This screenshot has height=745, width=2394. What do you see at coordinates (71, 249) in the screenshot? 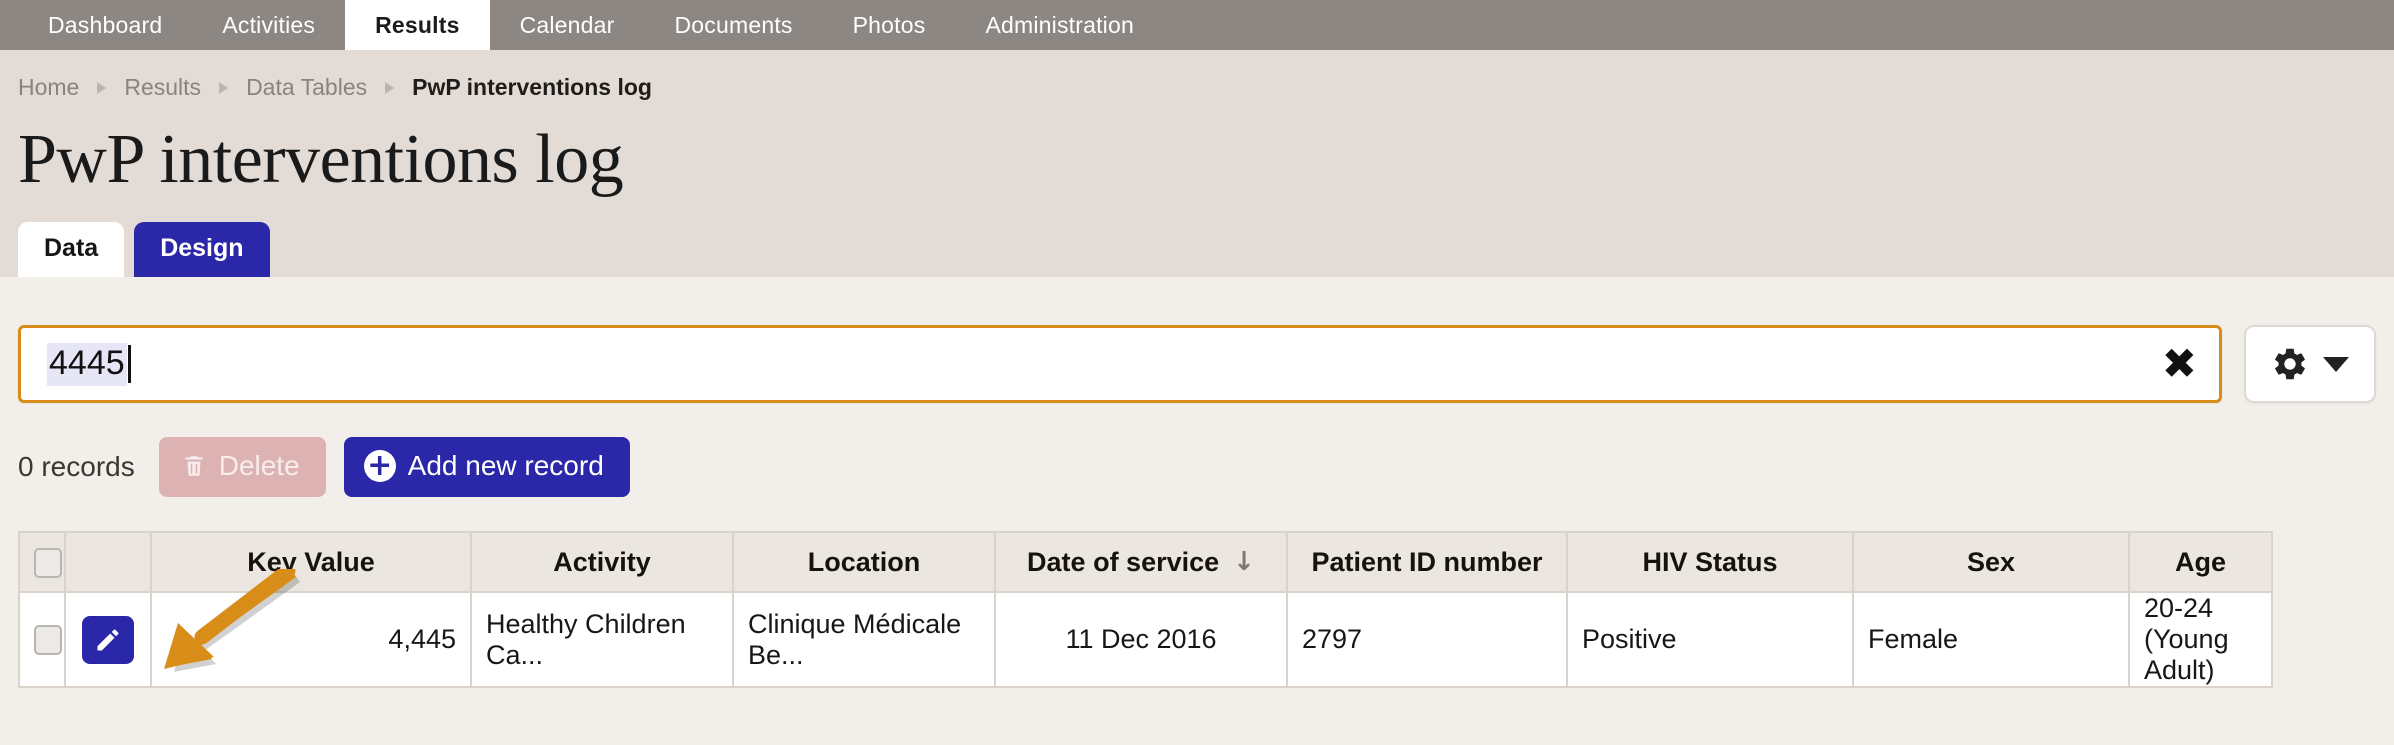
I see `tab-data: Data` at bounding box center [71, 249].